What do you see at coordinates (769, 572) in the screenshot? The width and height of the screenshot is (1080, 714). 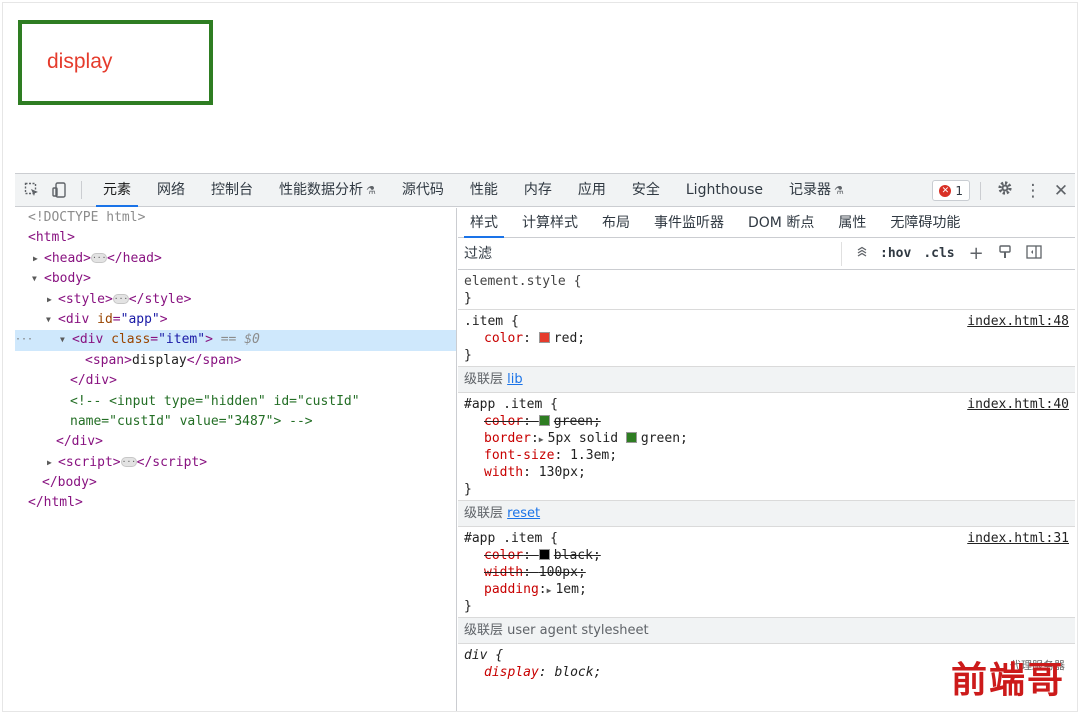 I see `css-declaration-overridden: width: 100px;` at bounding box center [769, 572].